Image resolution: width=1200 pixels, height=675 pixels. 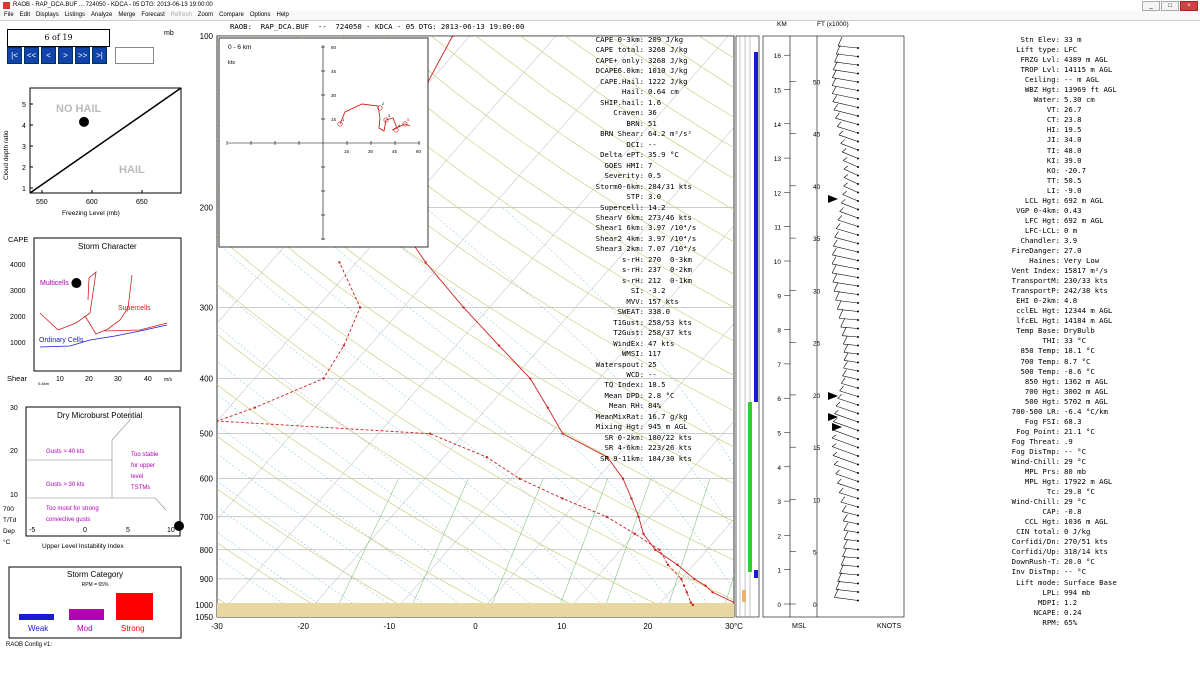 I want to click on ft-tick: 0, so click(x=815, y=605).